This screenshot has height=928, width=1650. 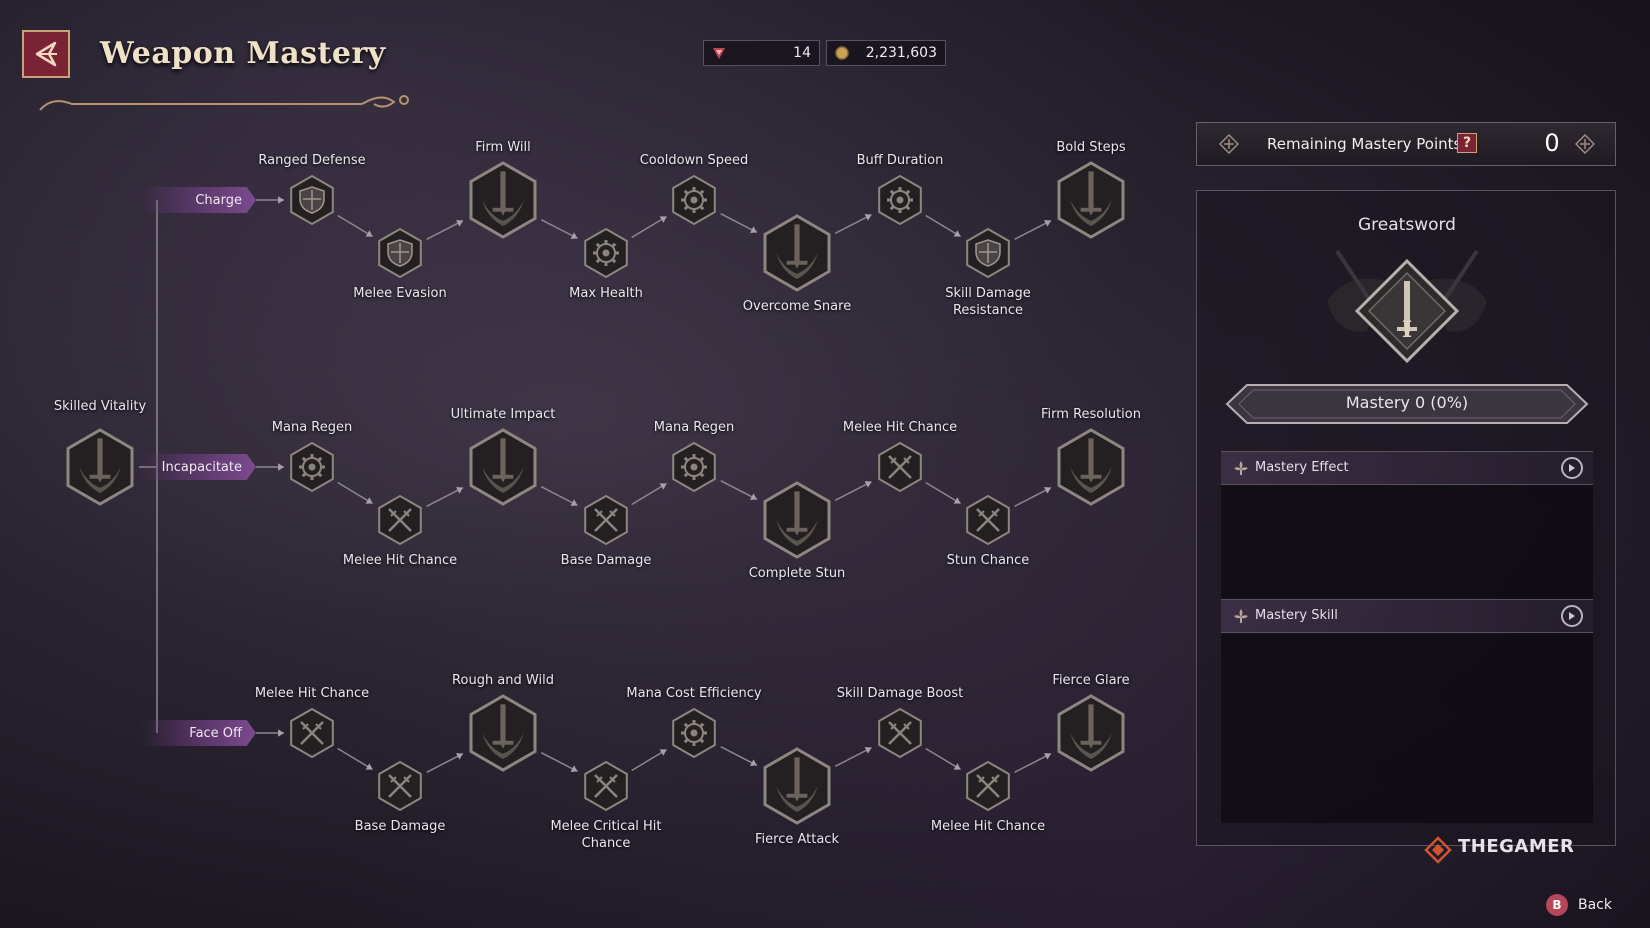 I want to click on branch-tag: Charge, so click(x=198, y=200).